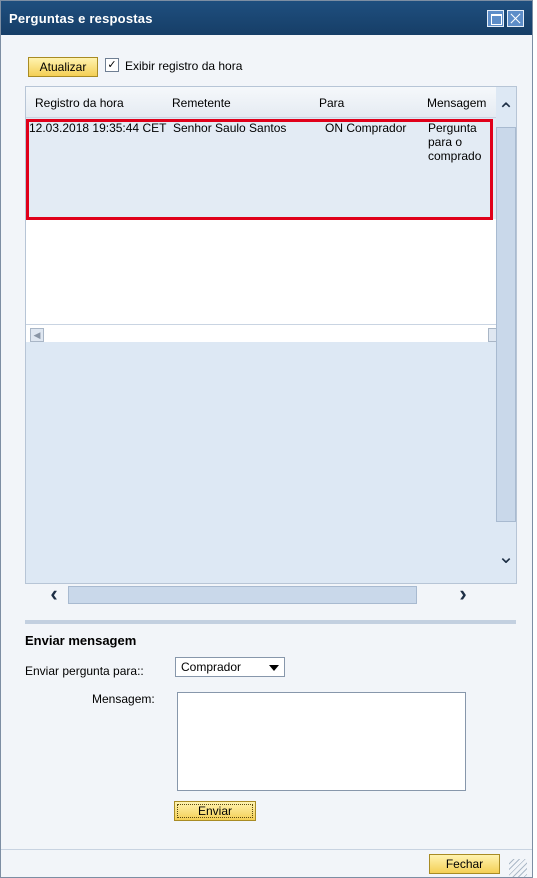  Describe the element at coordinates (84, 671) in the screenshot. I see `send-to-label: Enviar pergunta para::` at that location.